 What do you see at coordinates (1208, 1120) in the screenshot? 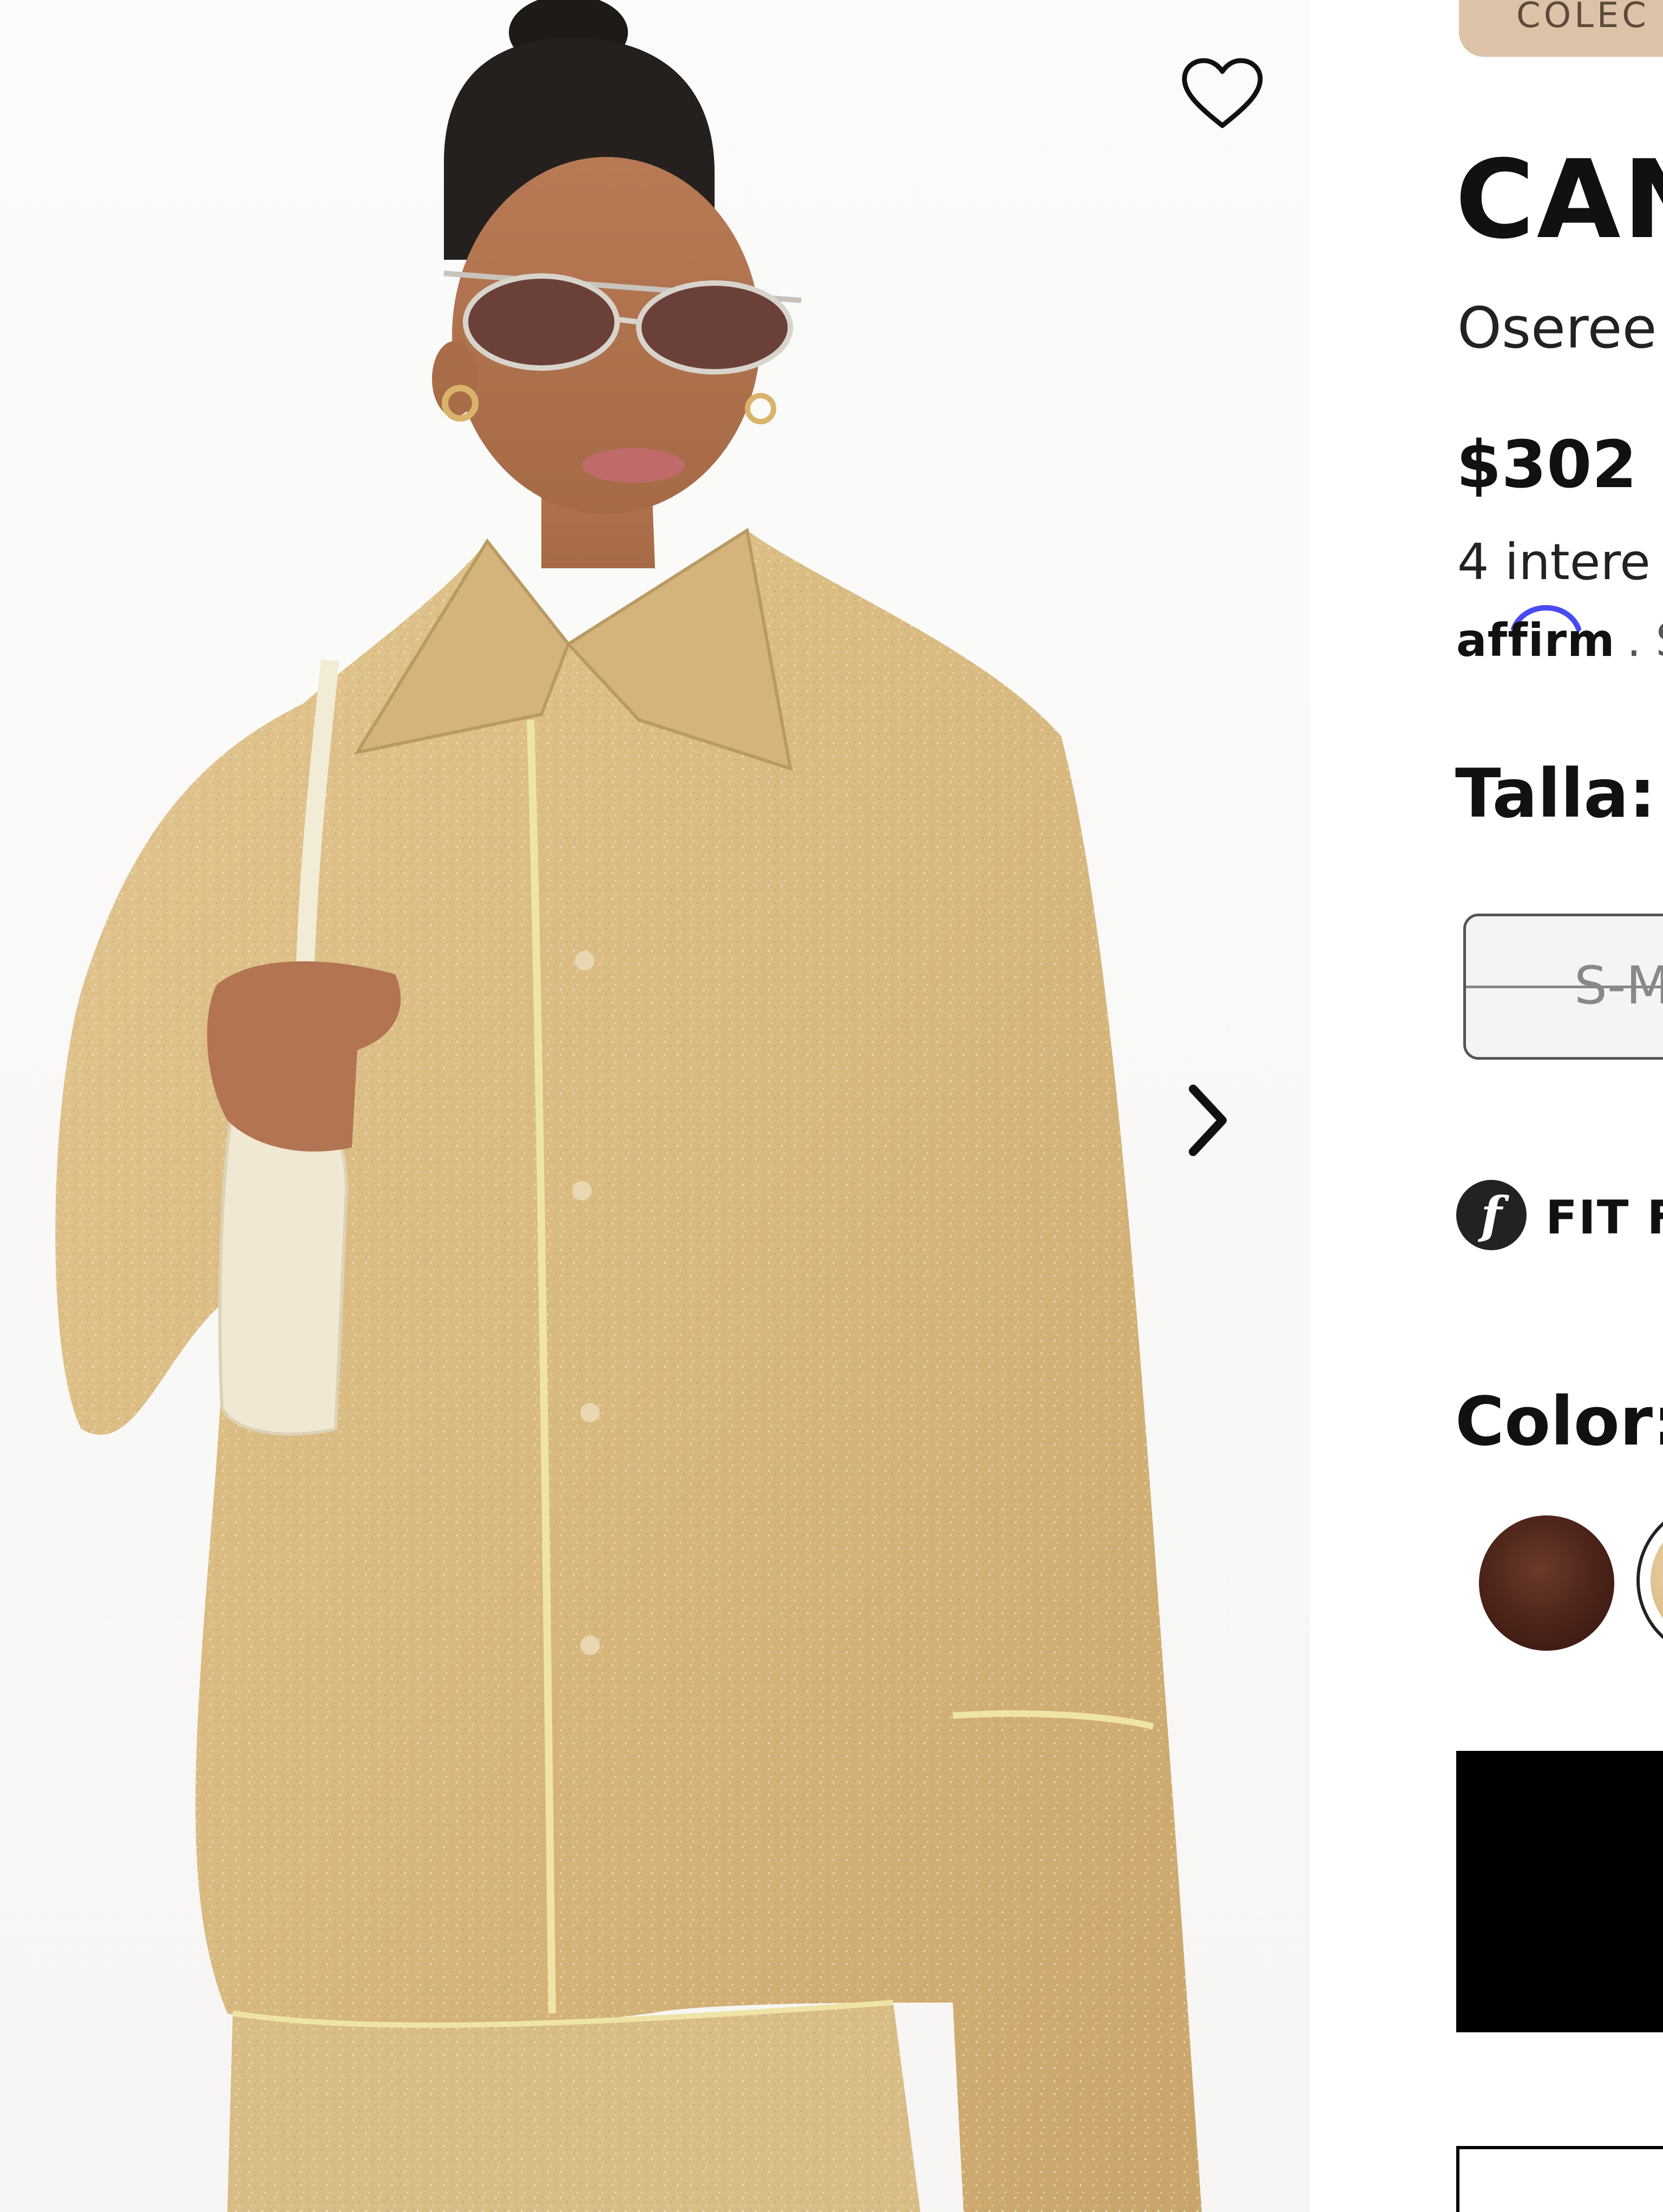
I see `chevron-right-icon` at bounding box center [1208, 1120].